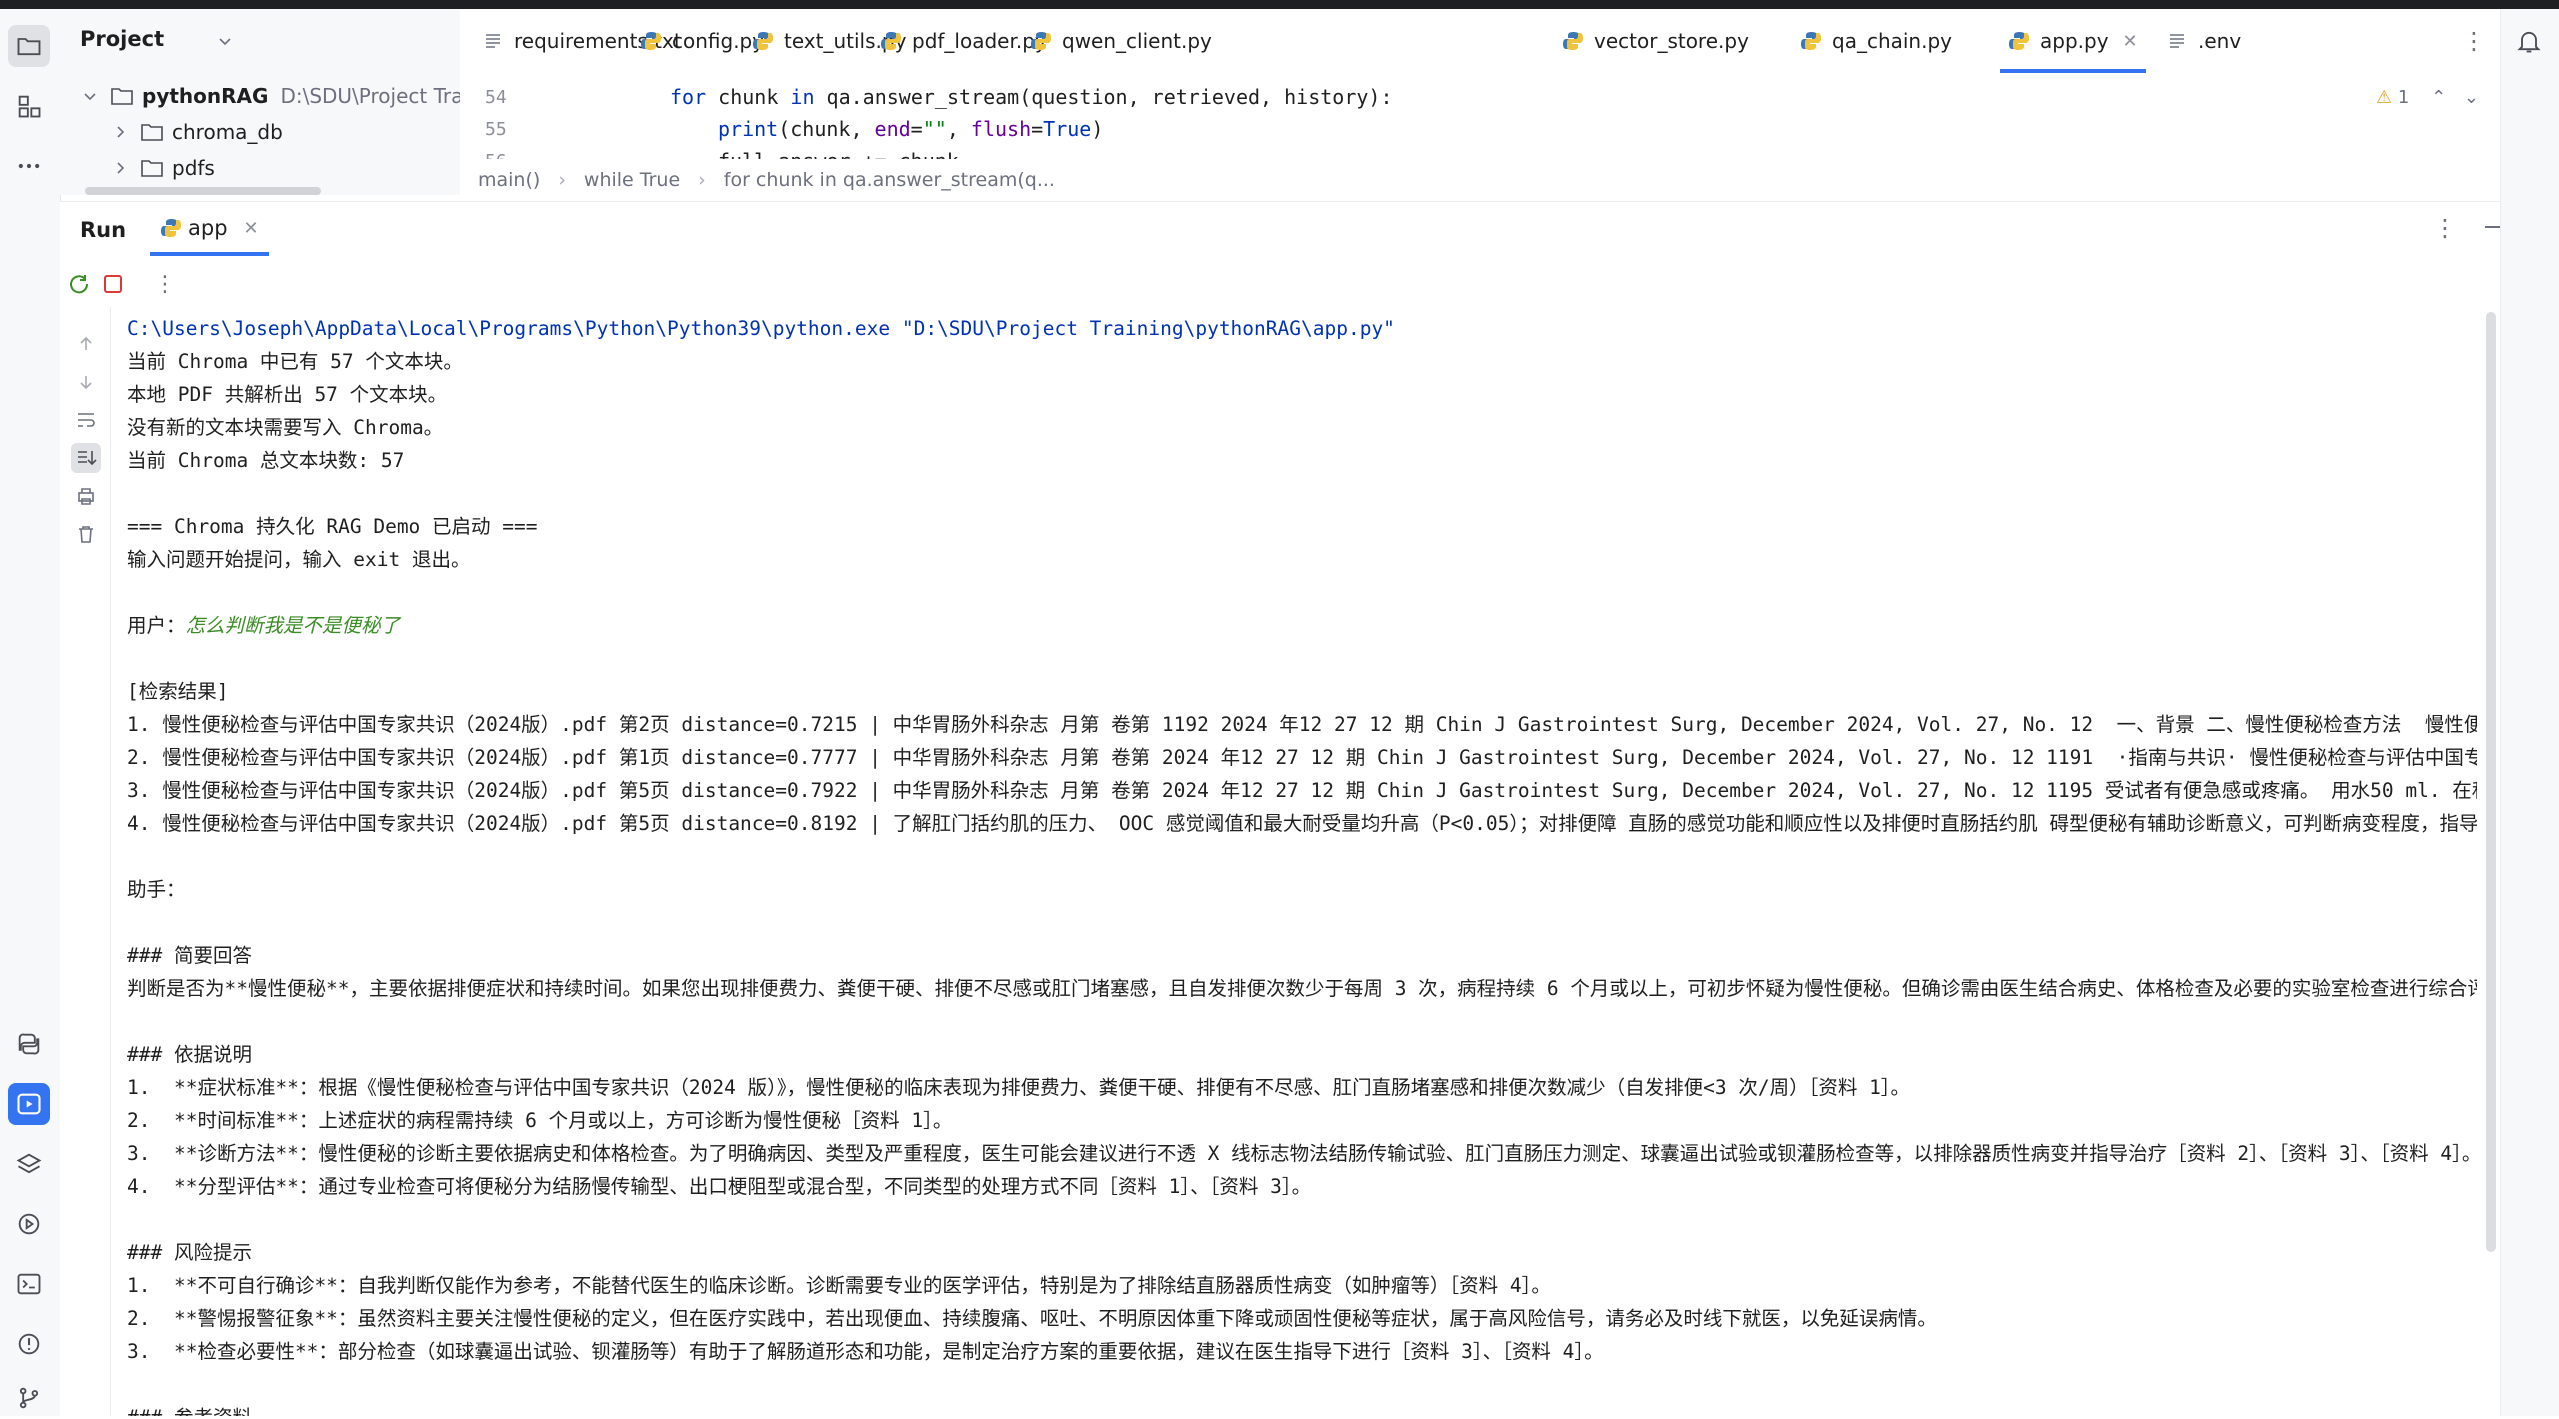 This screenshot has height=1419, width=2559. Describe the element at coordinates (632, 180) in the screenshot. I see `breadcrumb-item: while True` at that location.